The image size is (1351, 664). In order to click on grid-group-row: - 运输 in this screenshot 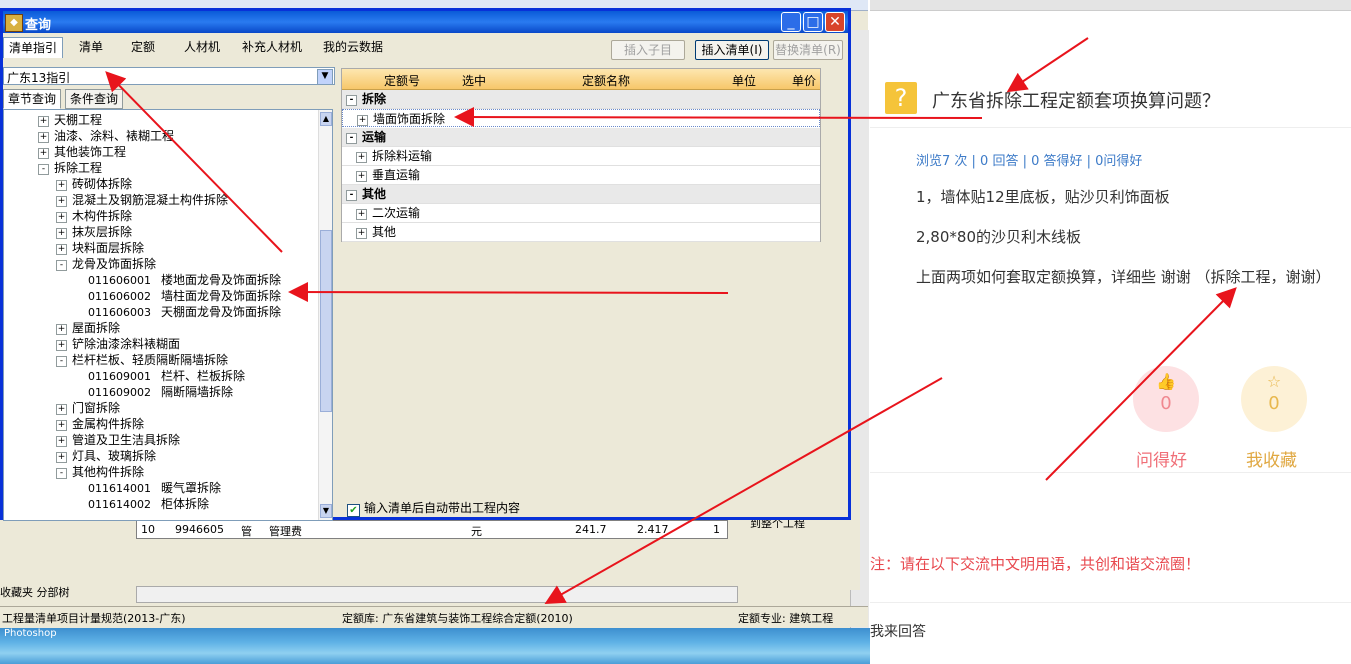, I will do `click(581, 137)`.